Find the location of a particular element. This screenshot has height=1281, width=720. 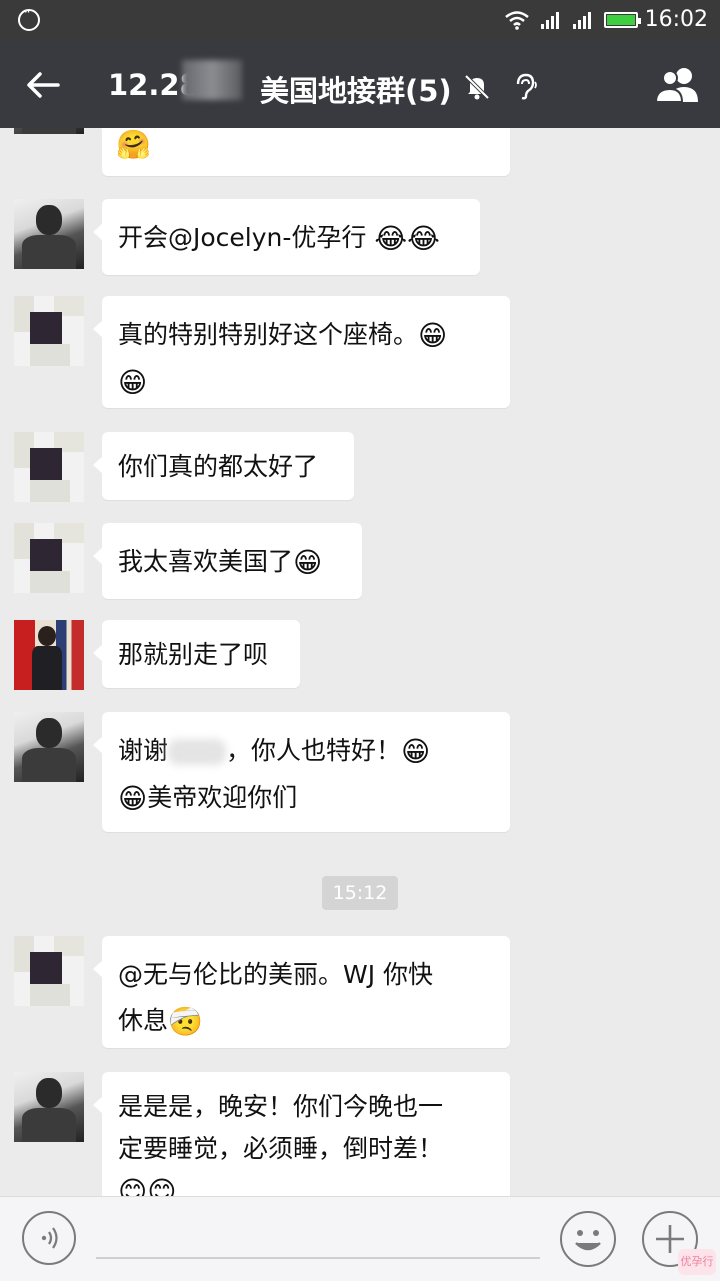

message-text: 开会@Jocelyn-优孕行 is located at coordinates (246, 237).